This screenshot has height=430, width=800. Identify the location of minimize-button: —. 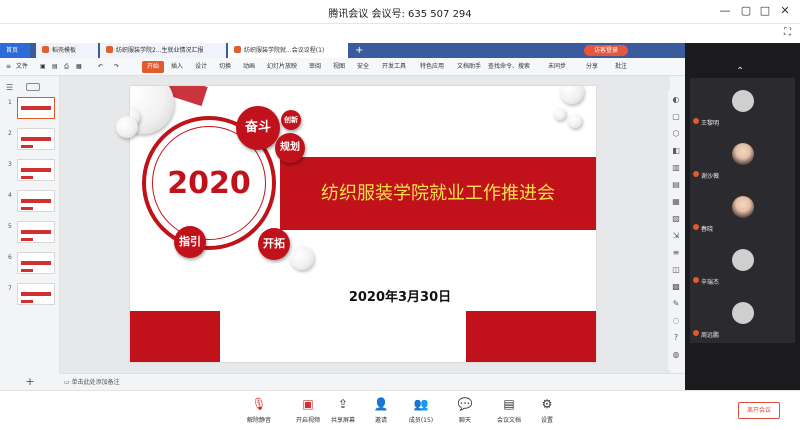
(725, 11).